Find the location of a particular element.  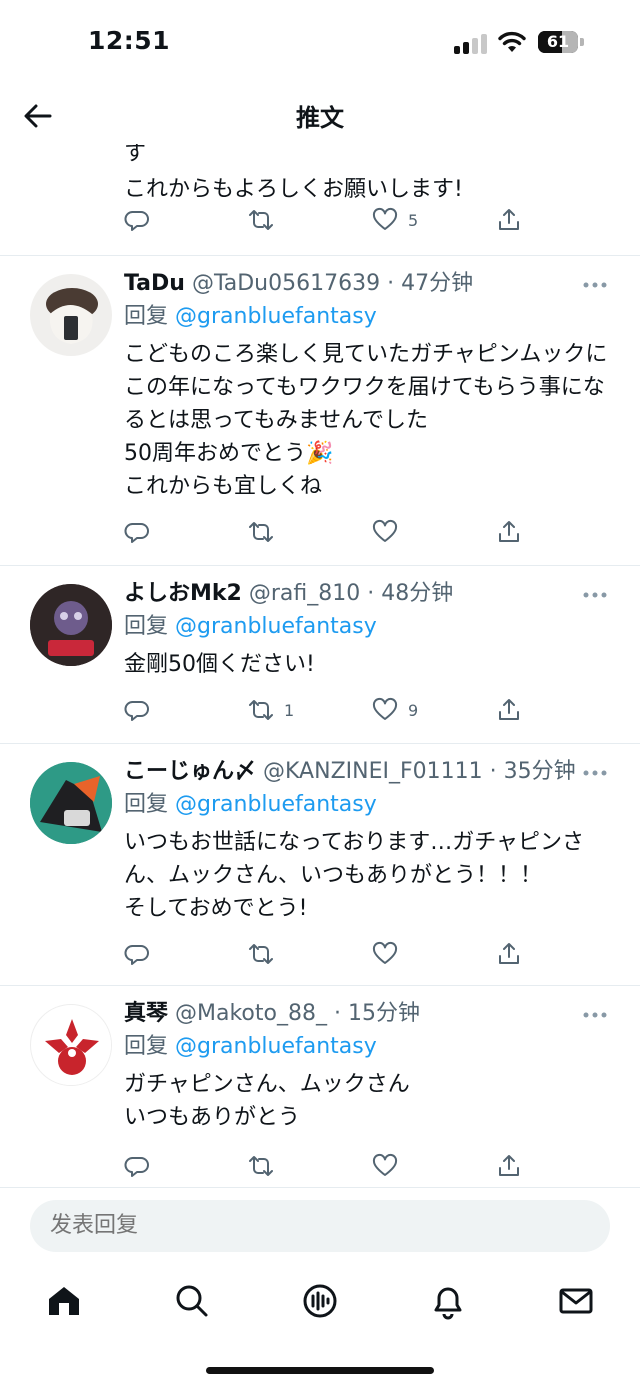

home-icon is located at coordinates (64, 1301).